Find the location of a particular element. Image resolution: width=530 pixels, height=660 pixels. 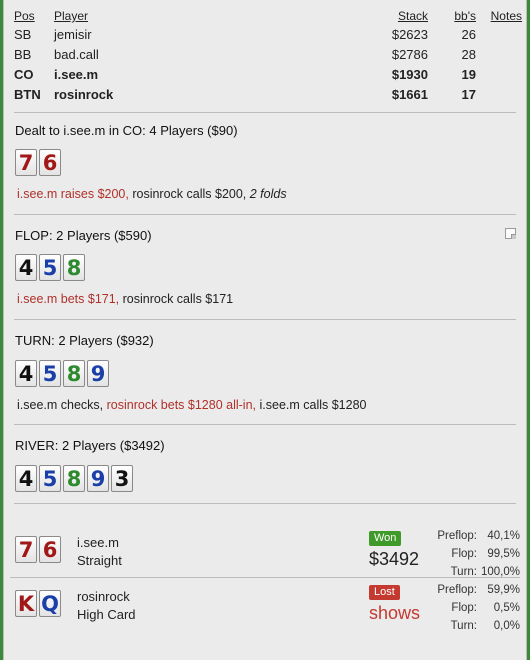

turn-title: TURN: 2 Players ($932) is located at coordinates (84, 340).